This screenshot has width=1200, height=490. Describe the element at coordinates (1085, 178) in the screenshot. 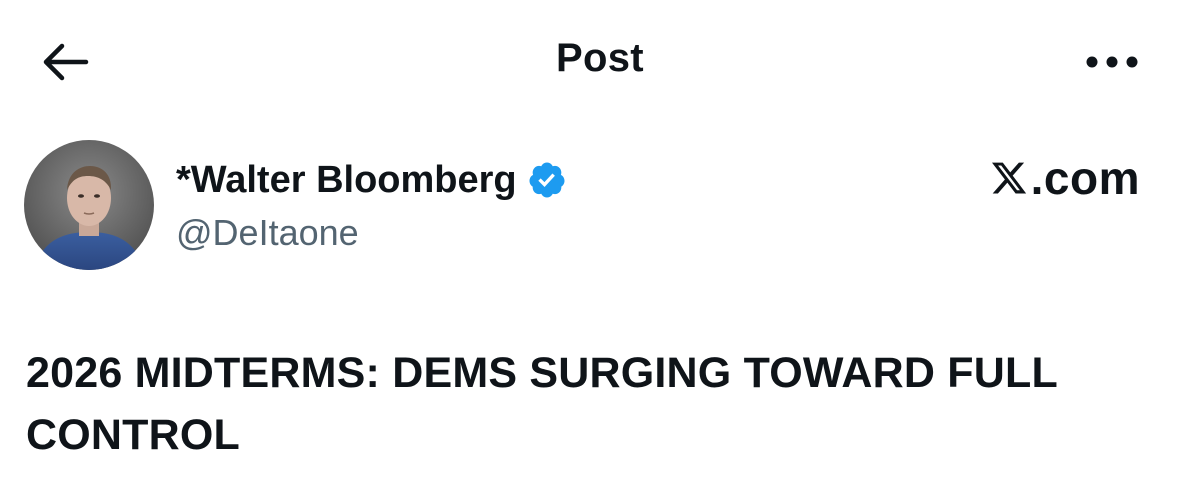

I see `watermark-text: .com` at that location.